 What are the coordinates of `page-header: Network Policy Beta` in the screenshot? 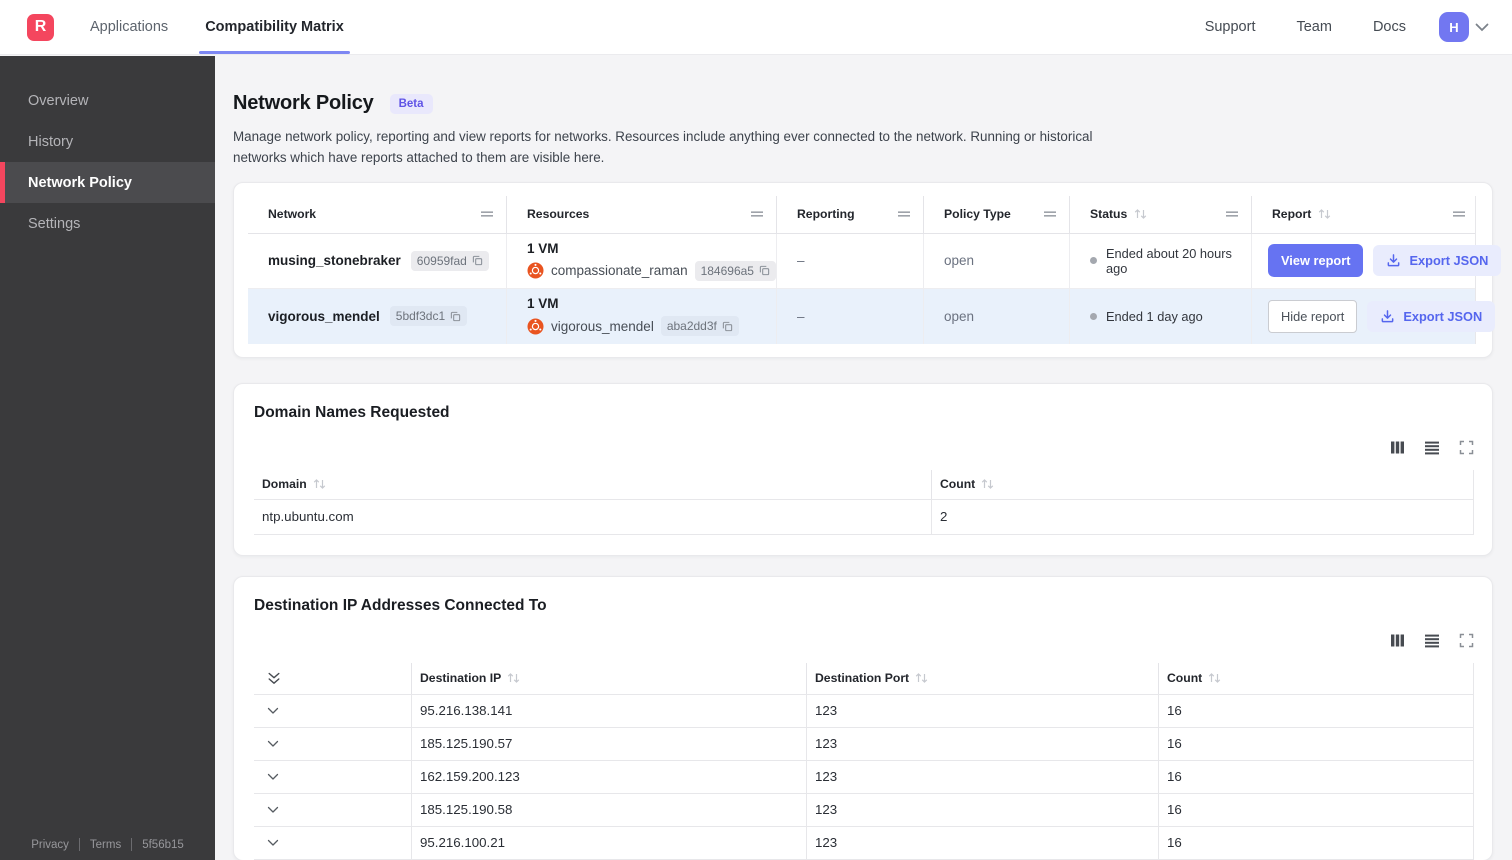 It's located at (863, 103).